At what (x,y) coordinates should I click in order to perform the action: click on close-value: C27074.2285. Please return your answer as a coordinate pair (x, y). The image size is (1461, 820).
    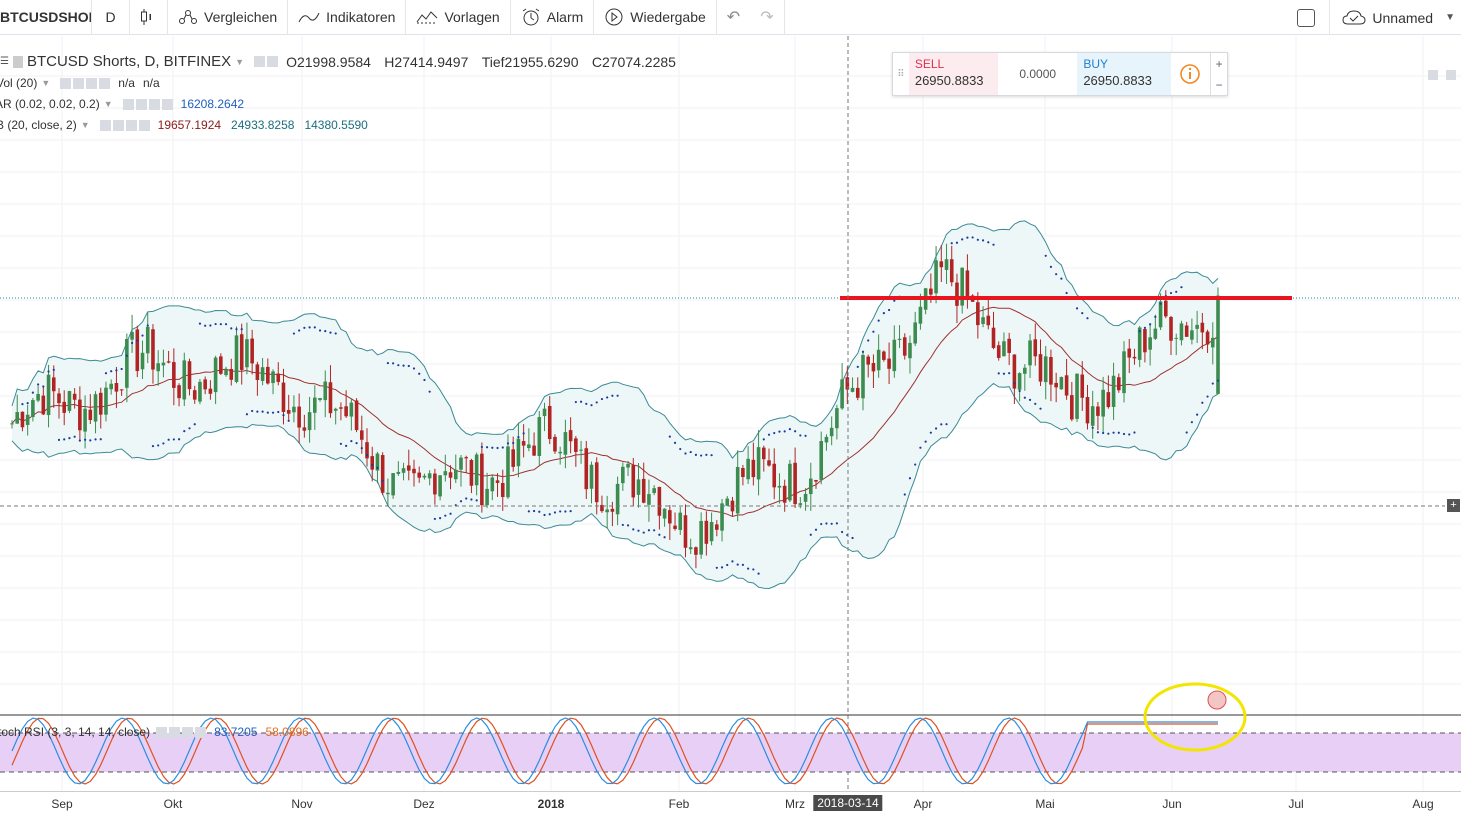
    Looking at the image, I should click on (633, 61).